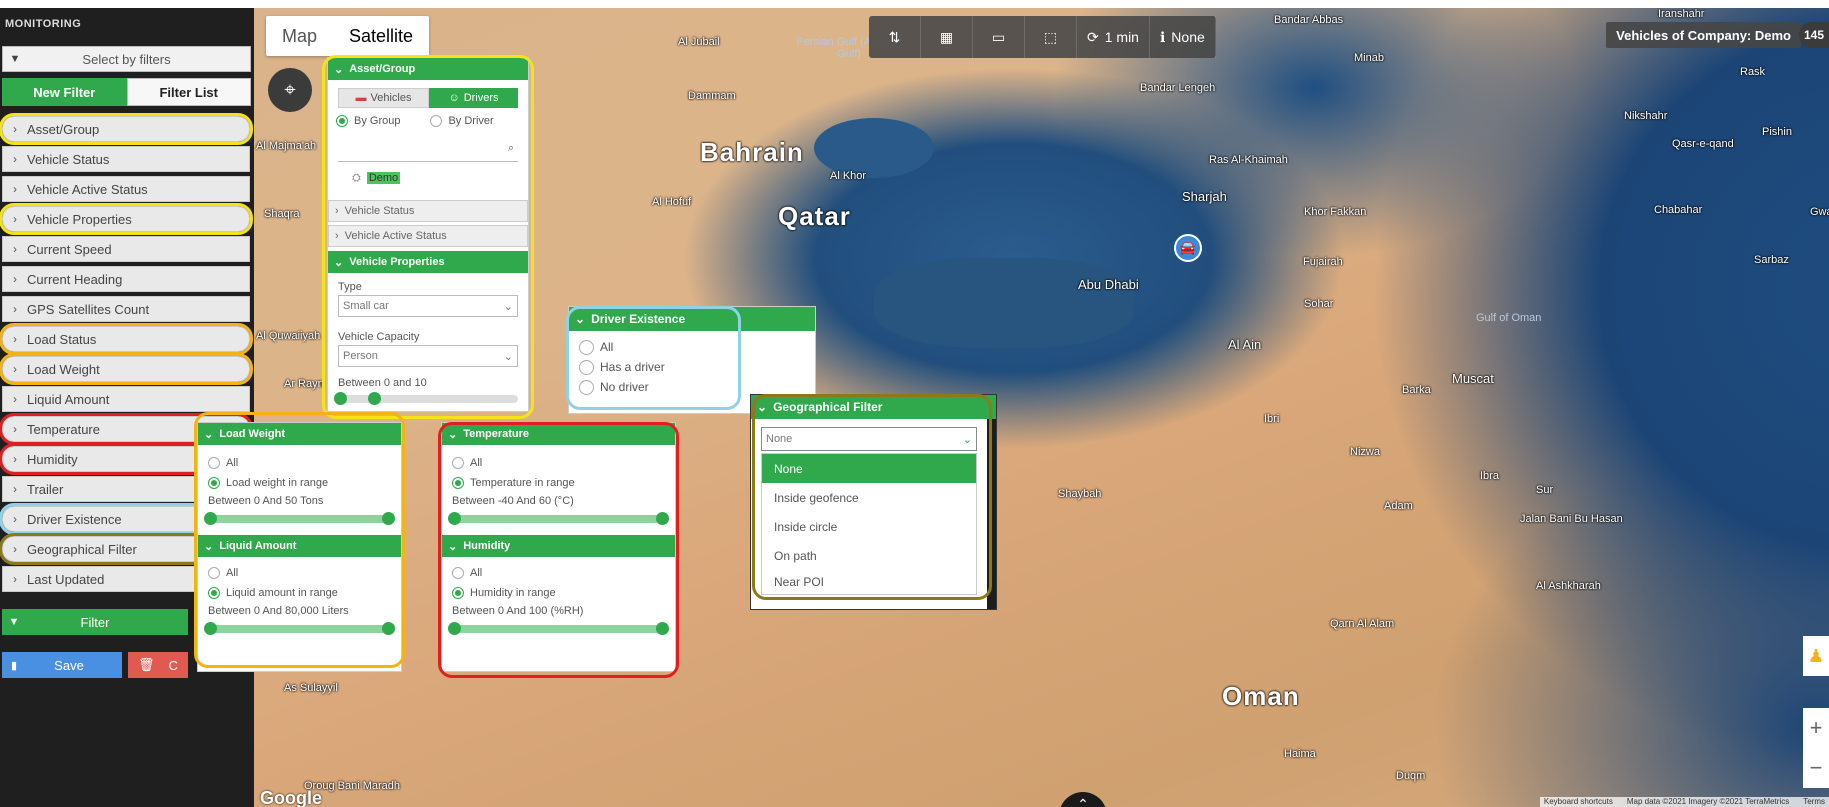  I want to click on radio-temp-in-range: Temperature in range, so click(558, 483).